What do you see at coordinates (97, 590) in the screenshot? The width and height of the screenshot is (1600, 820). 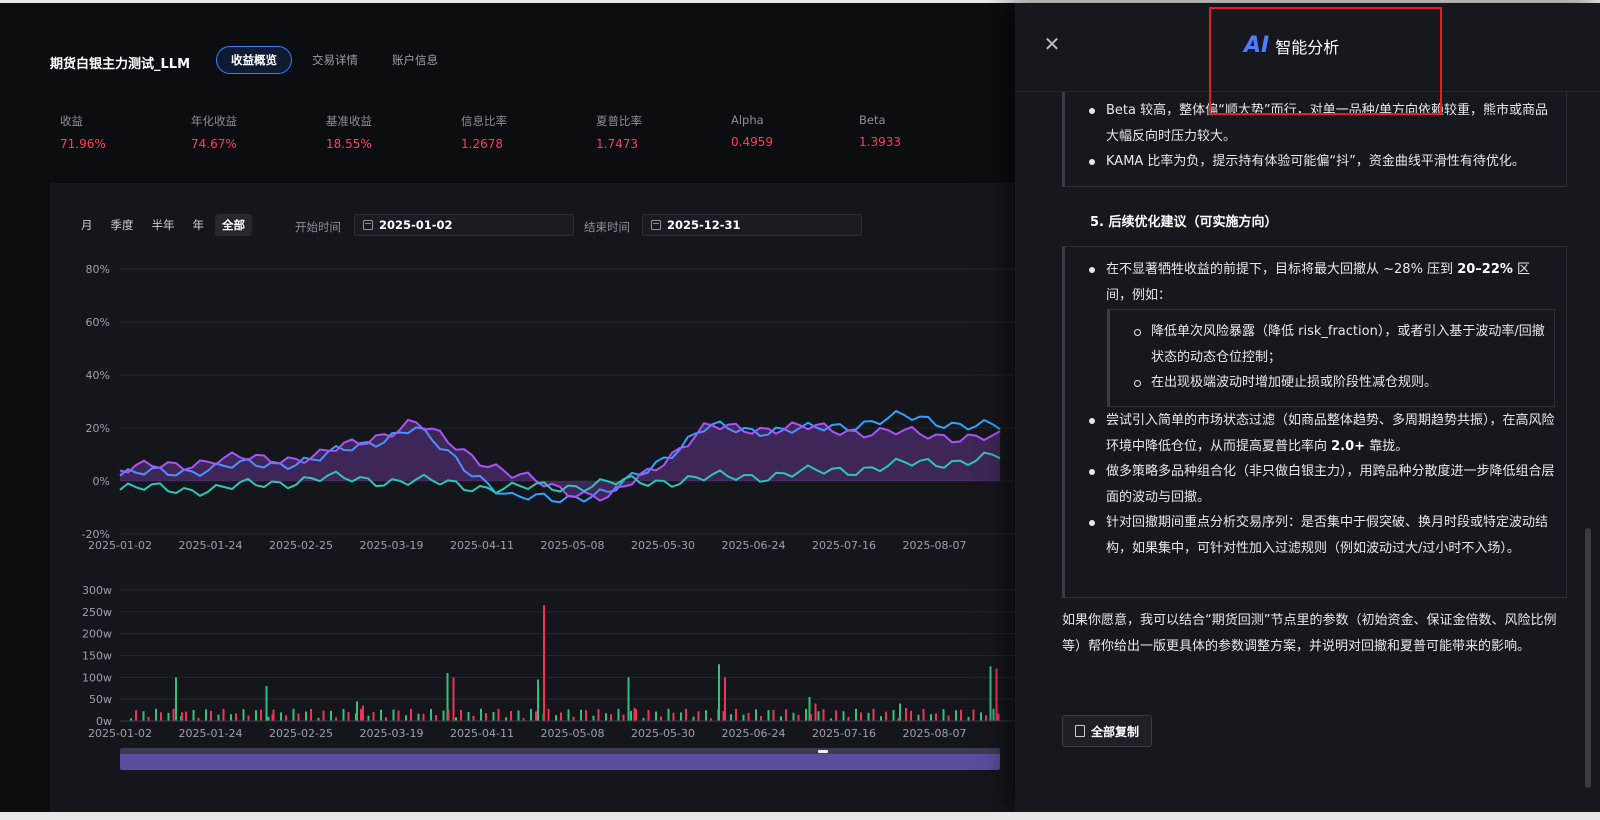 I see `y-tick-label: 300w` at bounding box center [97, 590].